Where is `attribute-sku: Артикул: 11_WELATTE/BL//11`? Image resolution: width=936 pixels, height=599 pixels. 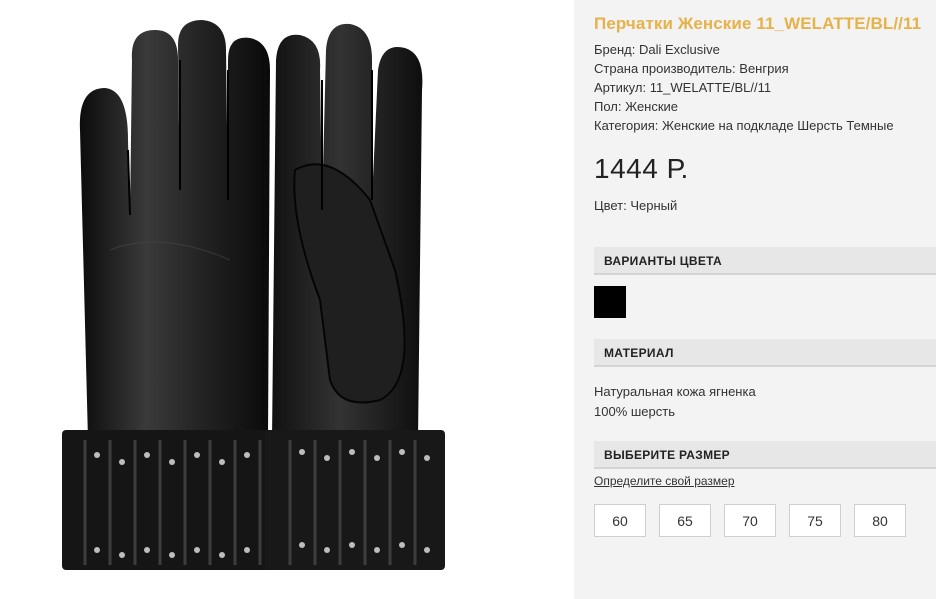
attribute-sku: Артикул: 11_WELATTE/BL//11 is located at coordinates (683, 87).